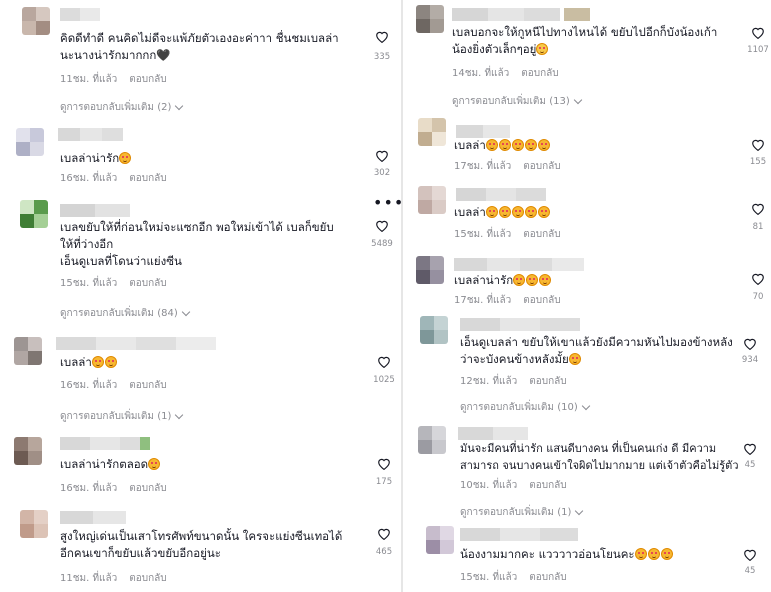  I want to click on comment-item: เบลล่าน่ารัก 16ชม. ที่แล้ว ตอบกลับ 302, so click(200, 155).